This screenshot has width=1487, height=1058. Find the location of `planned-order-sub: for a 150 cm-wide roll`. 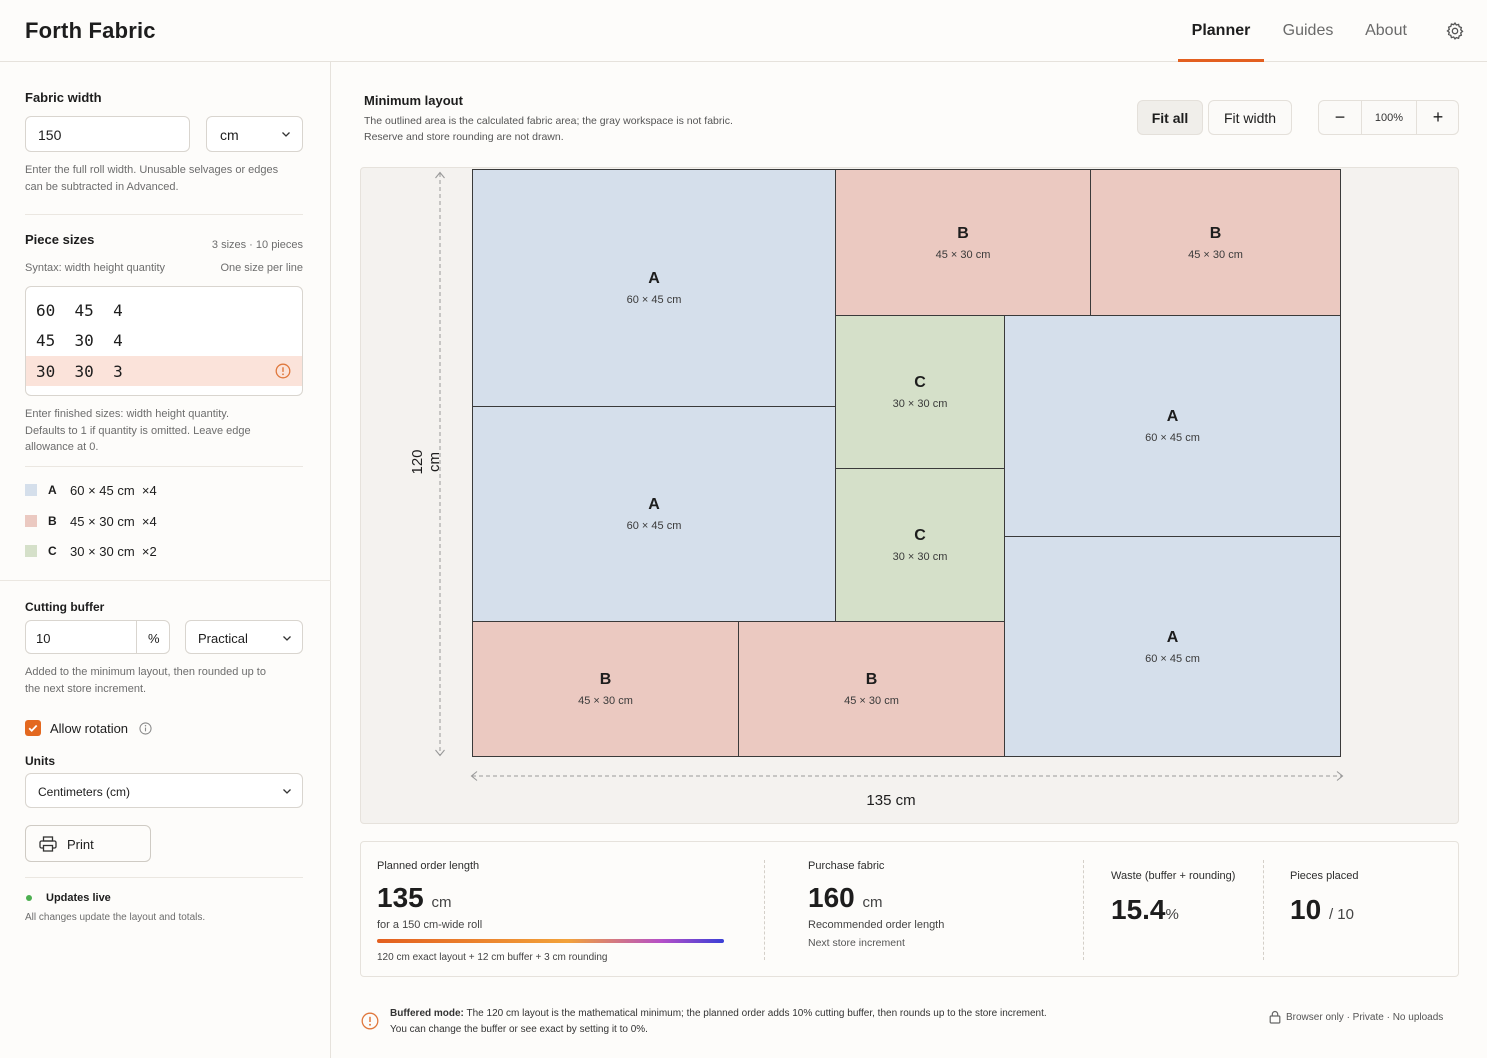

planned-order-sub: for a 150 cm-wide roll is located at coordinates (430, 925).